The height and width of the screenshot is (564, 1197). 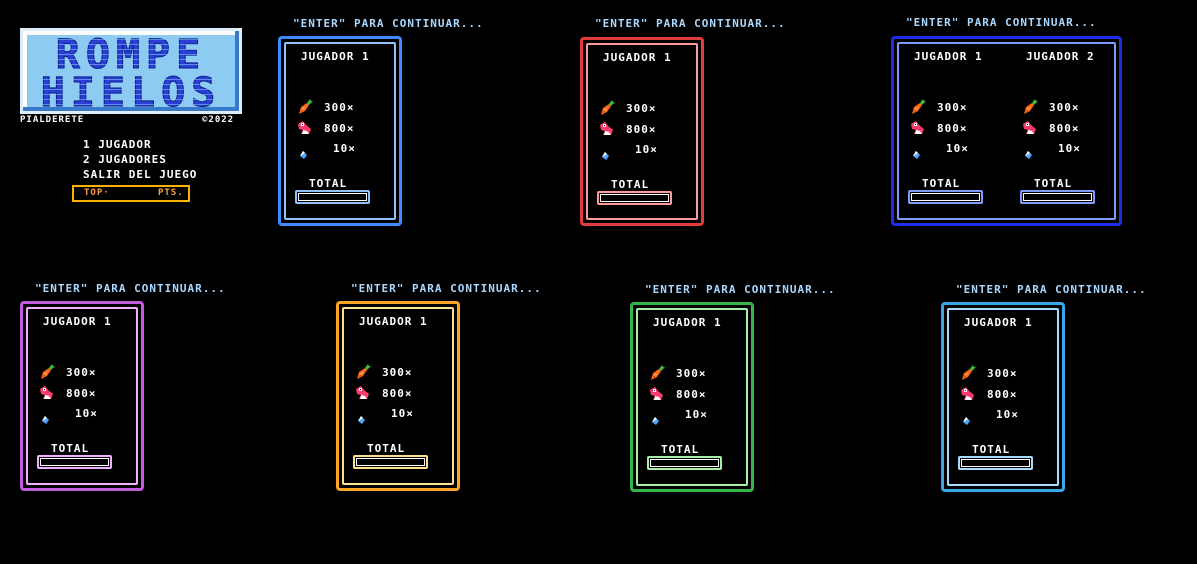 I want to click on menu-item-exit: SALIR DEL JUEGO, so click(x=140, y=174).